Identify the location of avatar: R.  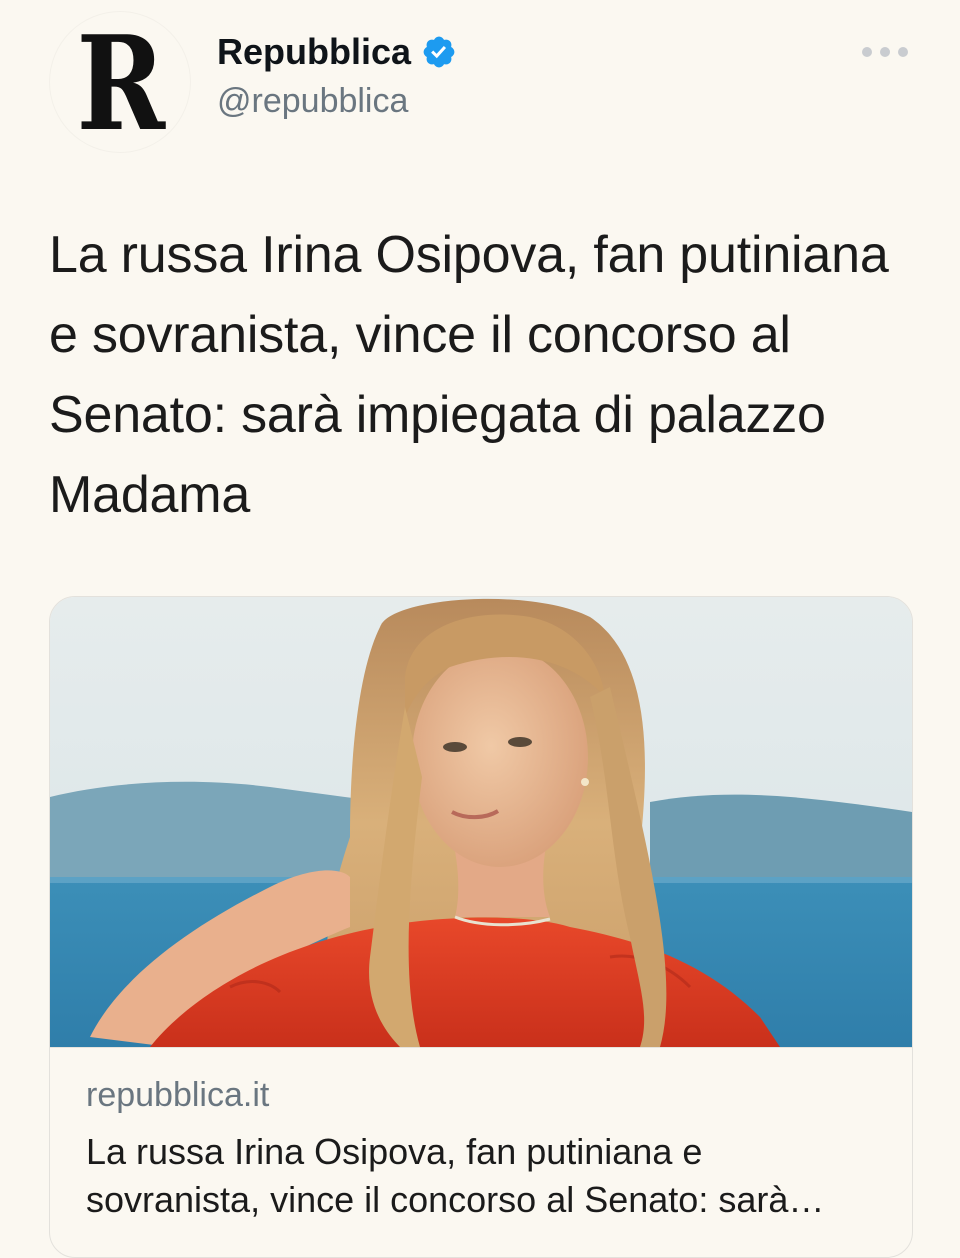
(120, 82).